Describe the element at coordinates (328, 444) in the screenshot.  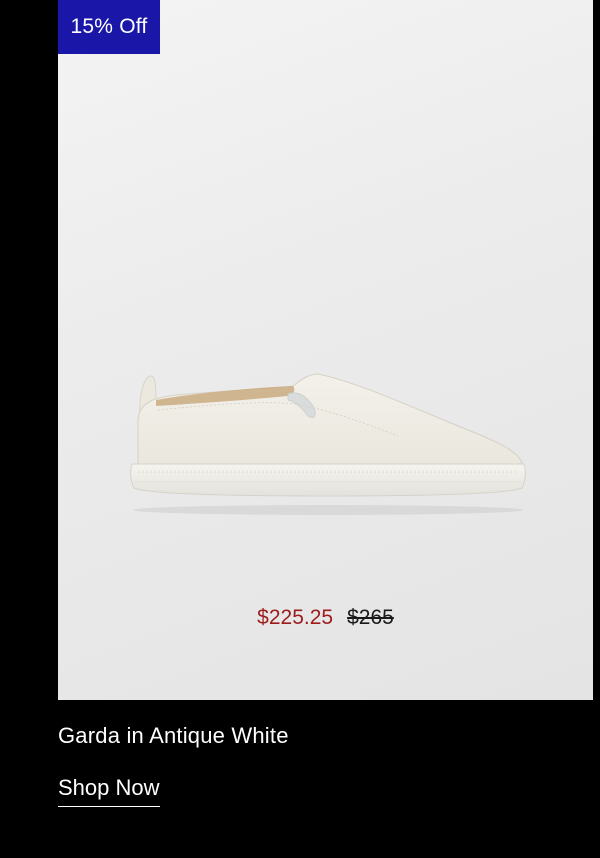
I see `shoe-image` at that location.